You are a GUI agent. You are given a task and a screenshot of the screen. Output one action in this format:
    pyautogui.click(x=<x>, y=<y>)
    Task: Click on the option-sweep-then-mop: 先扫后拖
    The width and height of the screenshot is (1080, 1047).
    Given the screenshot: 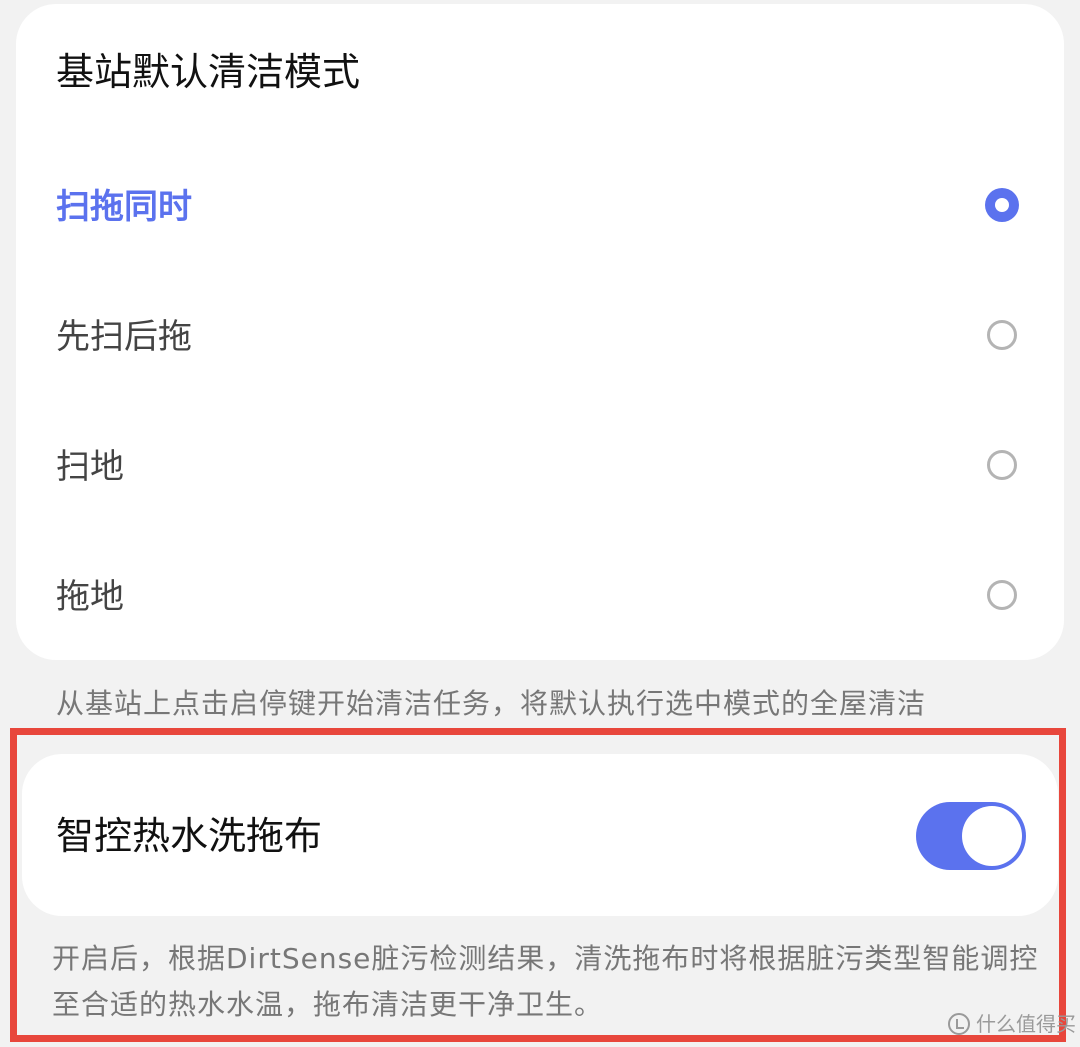 What is the action you would take?
    pyautogui.click(x=540, y=337)
    